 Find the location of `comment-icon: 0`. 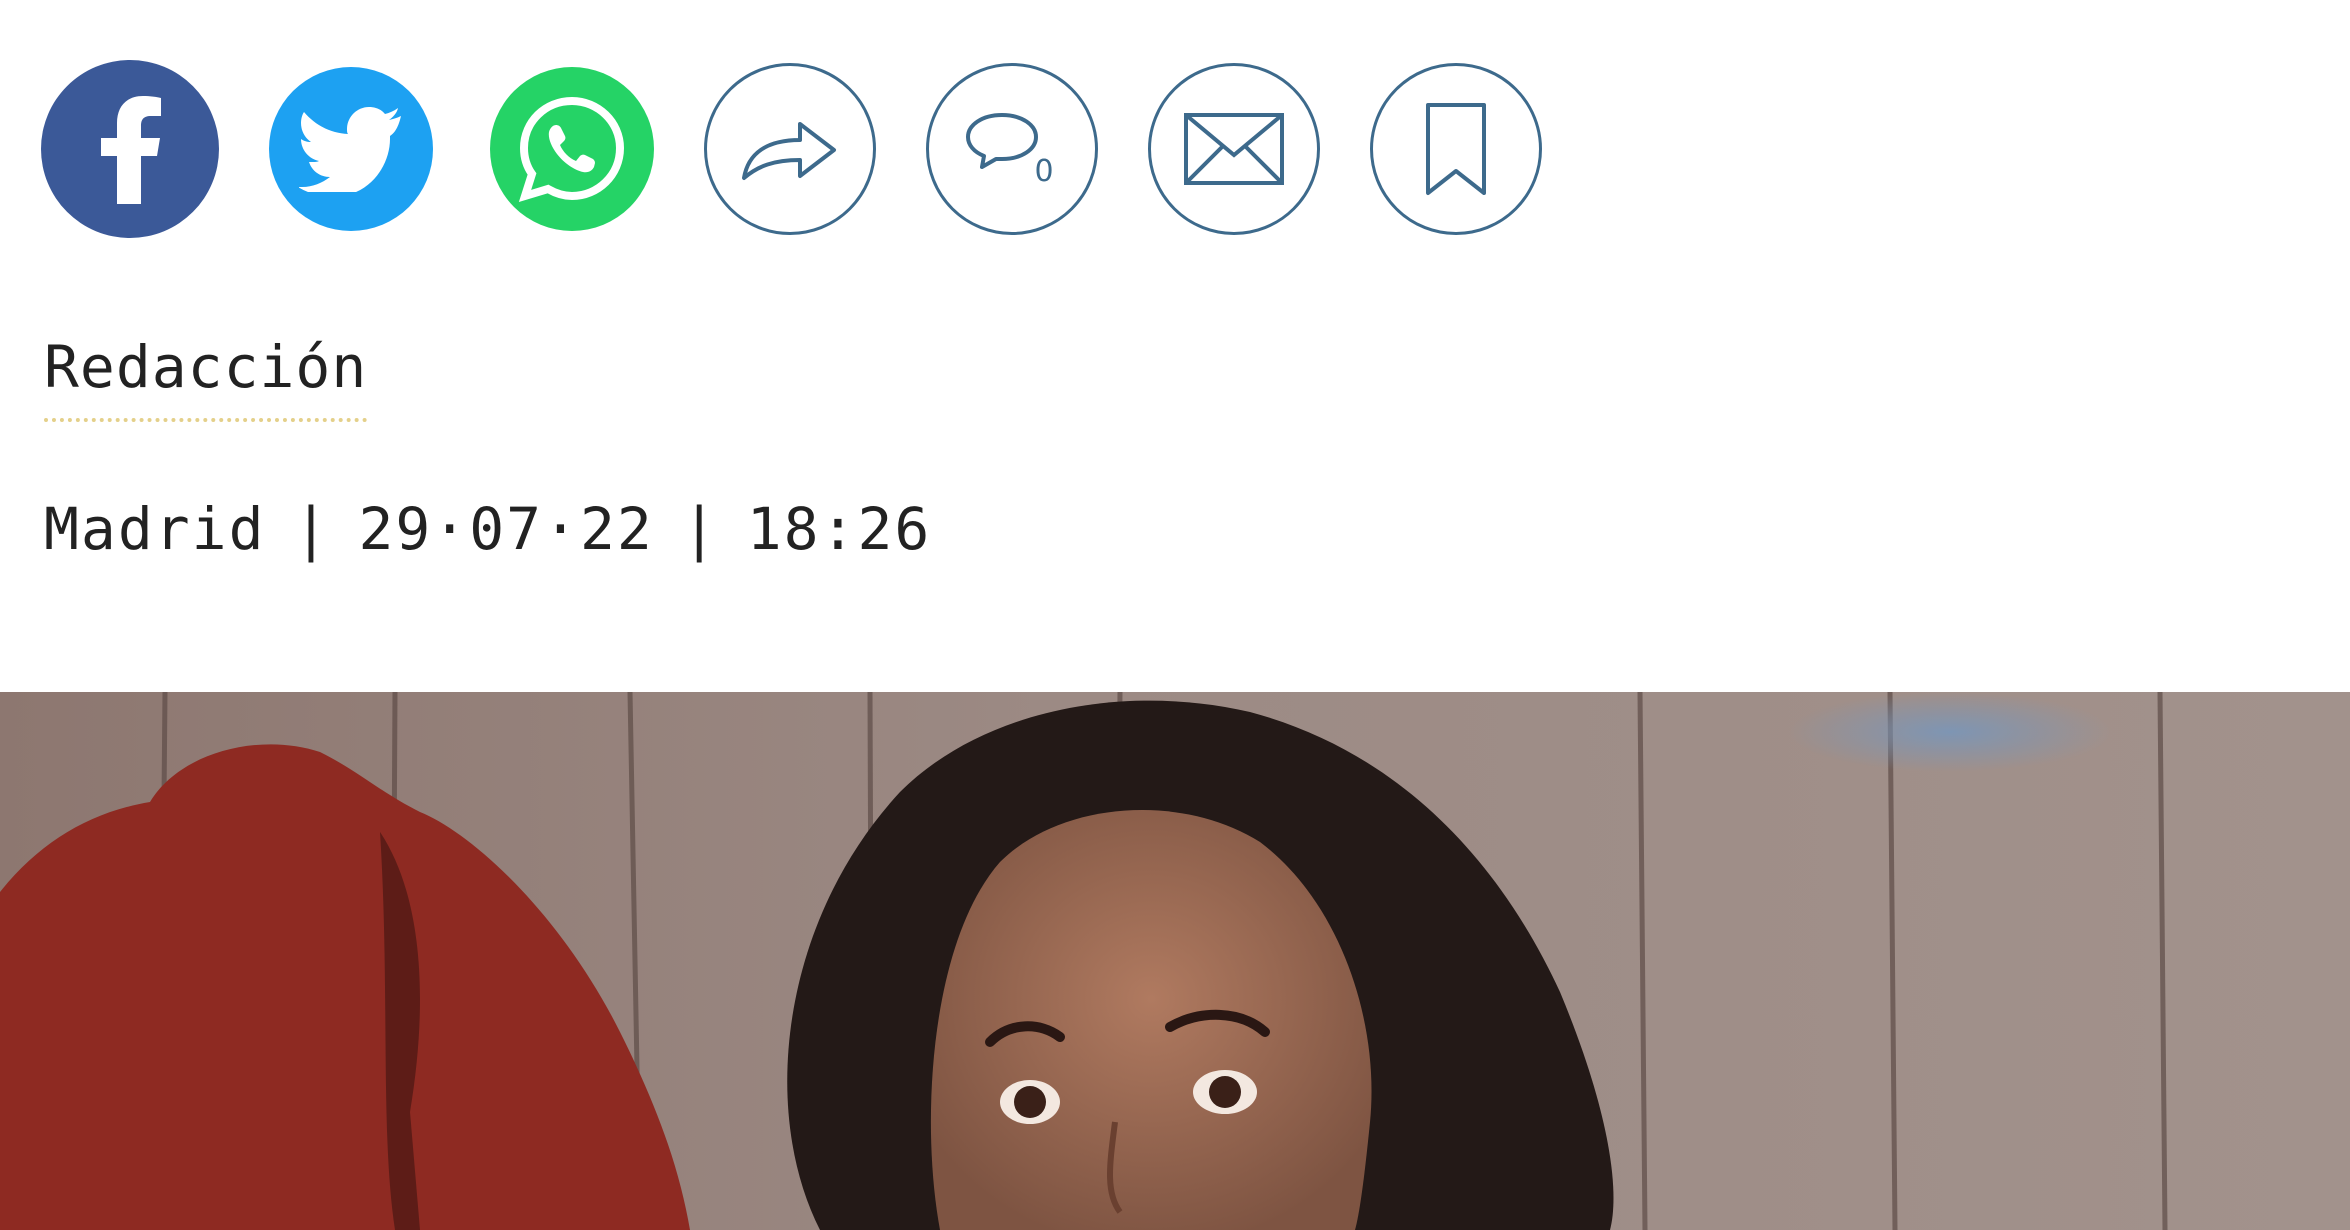

comment-icon: 0 is located at coordinates (1010, 151).